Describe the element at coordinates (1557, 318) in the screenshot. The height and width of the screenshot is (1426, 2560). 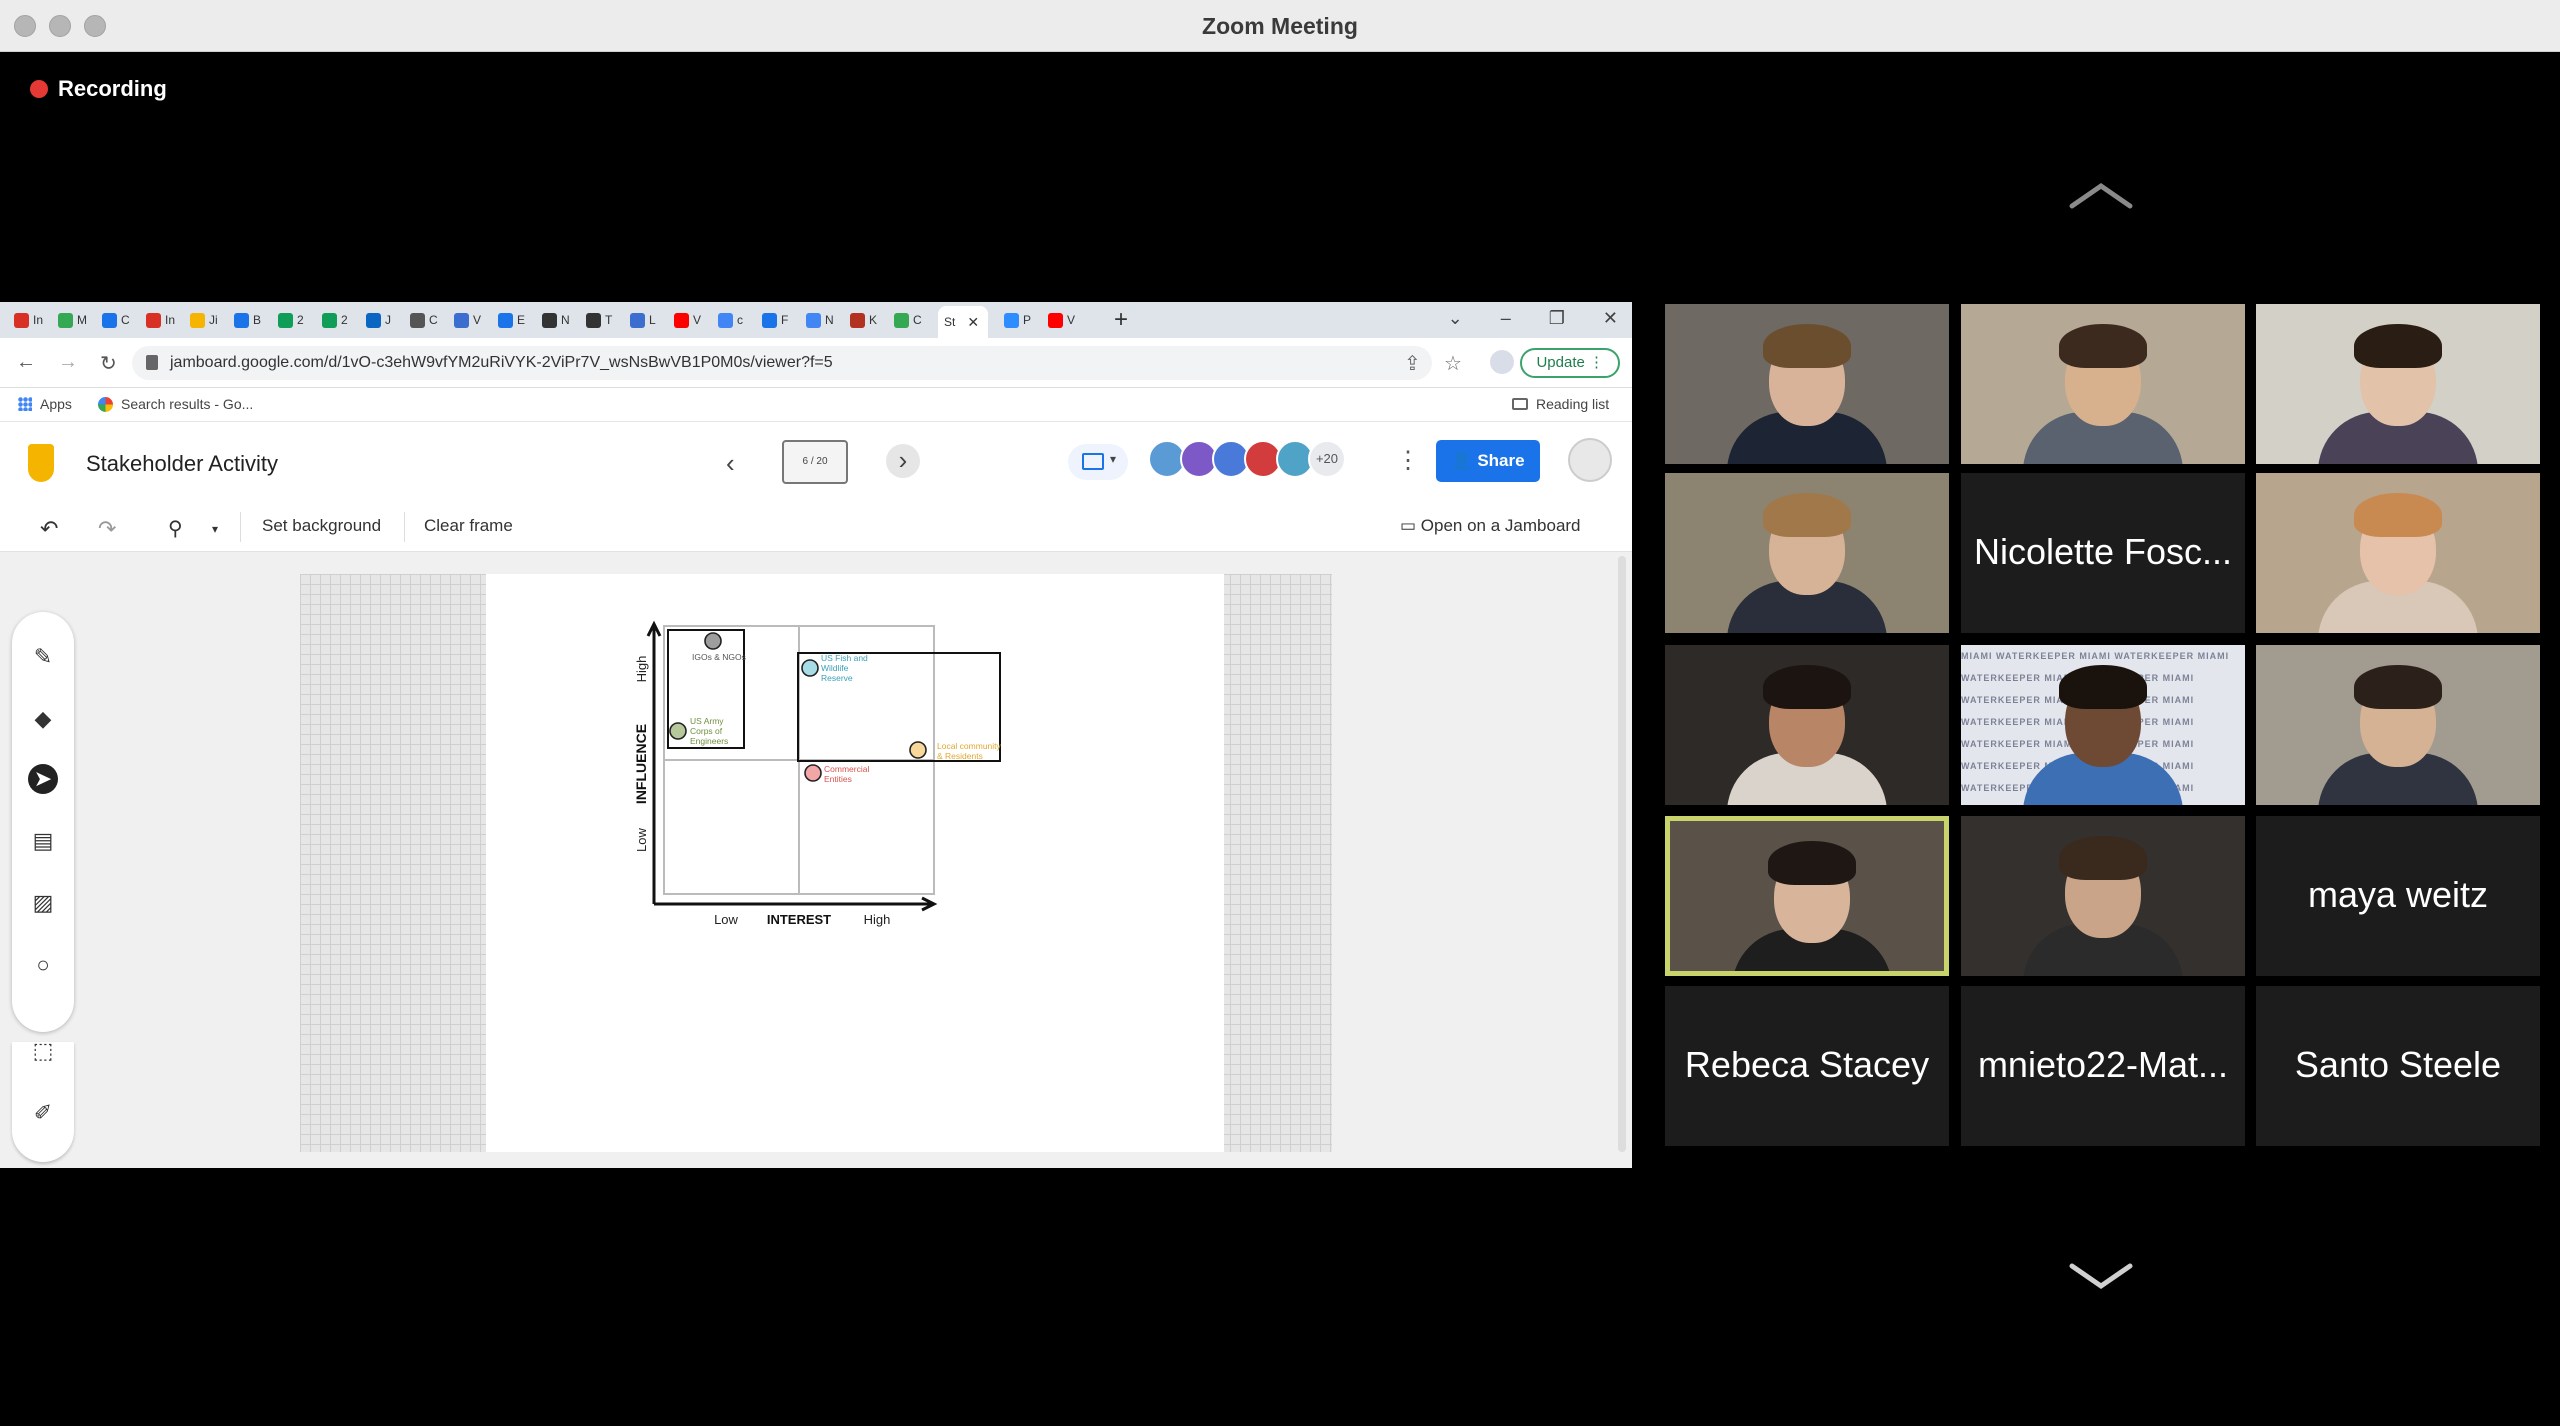
I see `restore-icon: ❐` at that location.